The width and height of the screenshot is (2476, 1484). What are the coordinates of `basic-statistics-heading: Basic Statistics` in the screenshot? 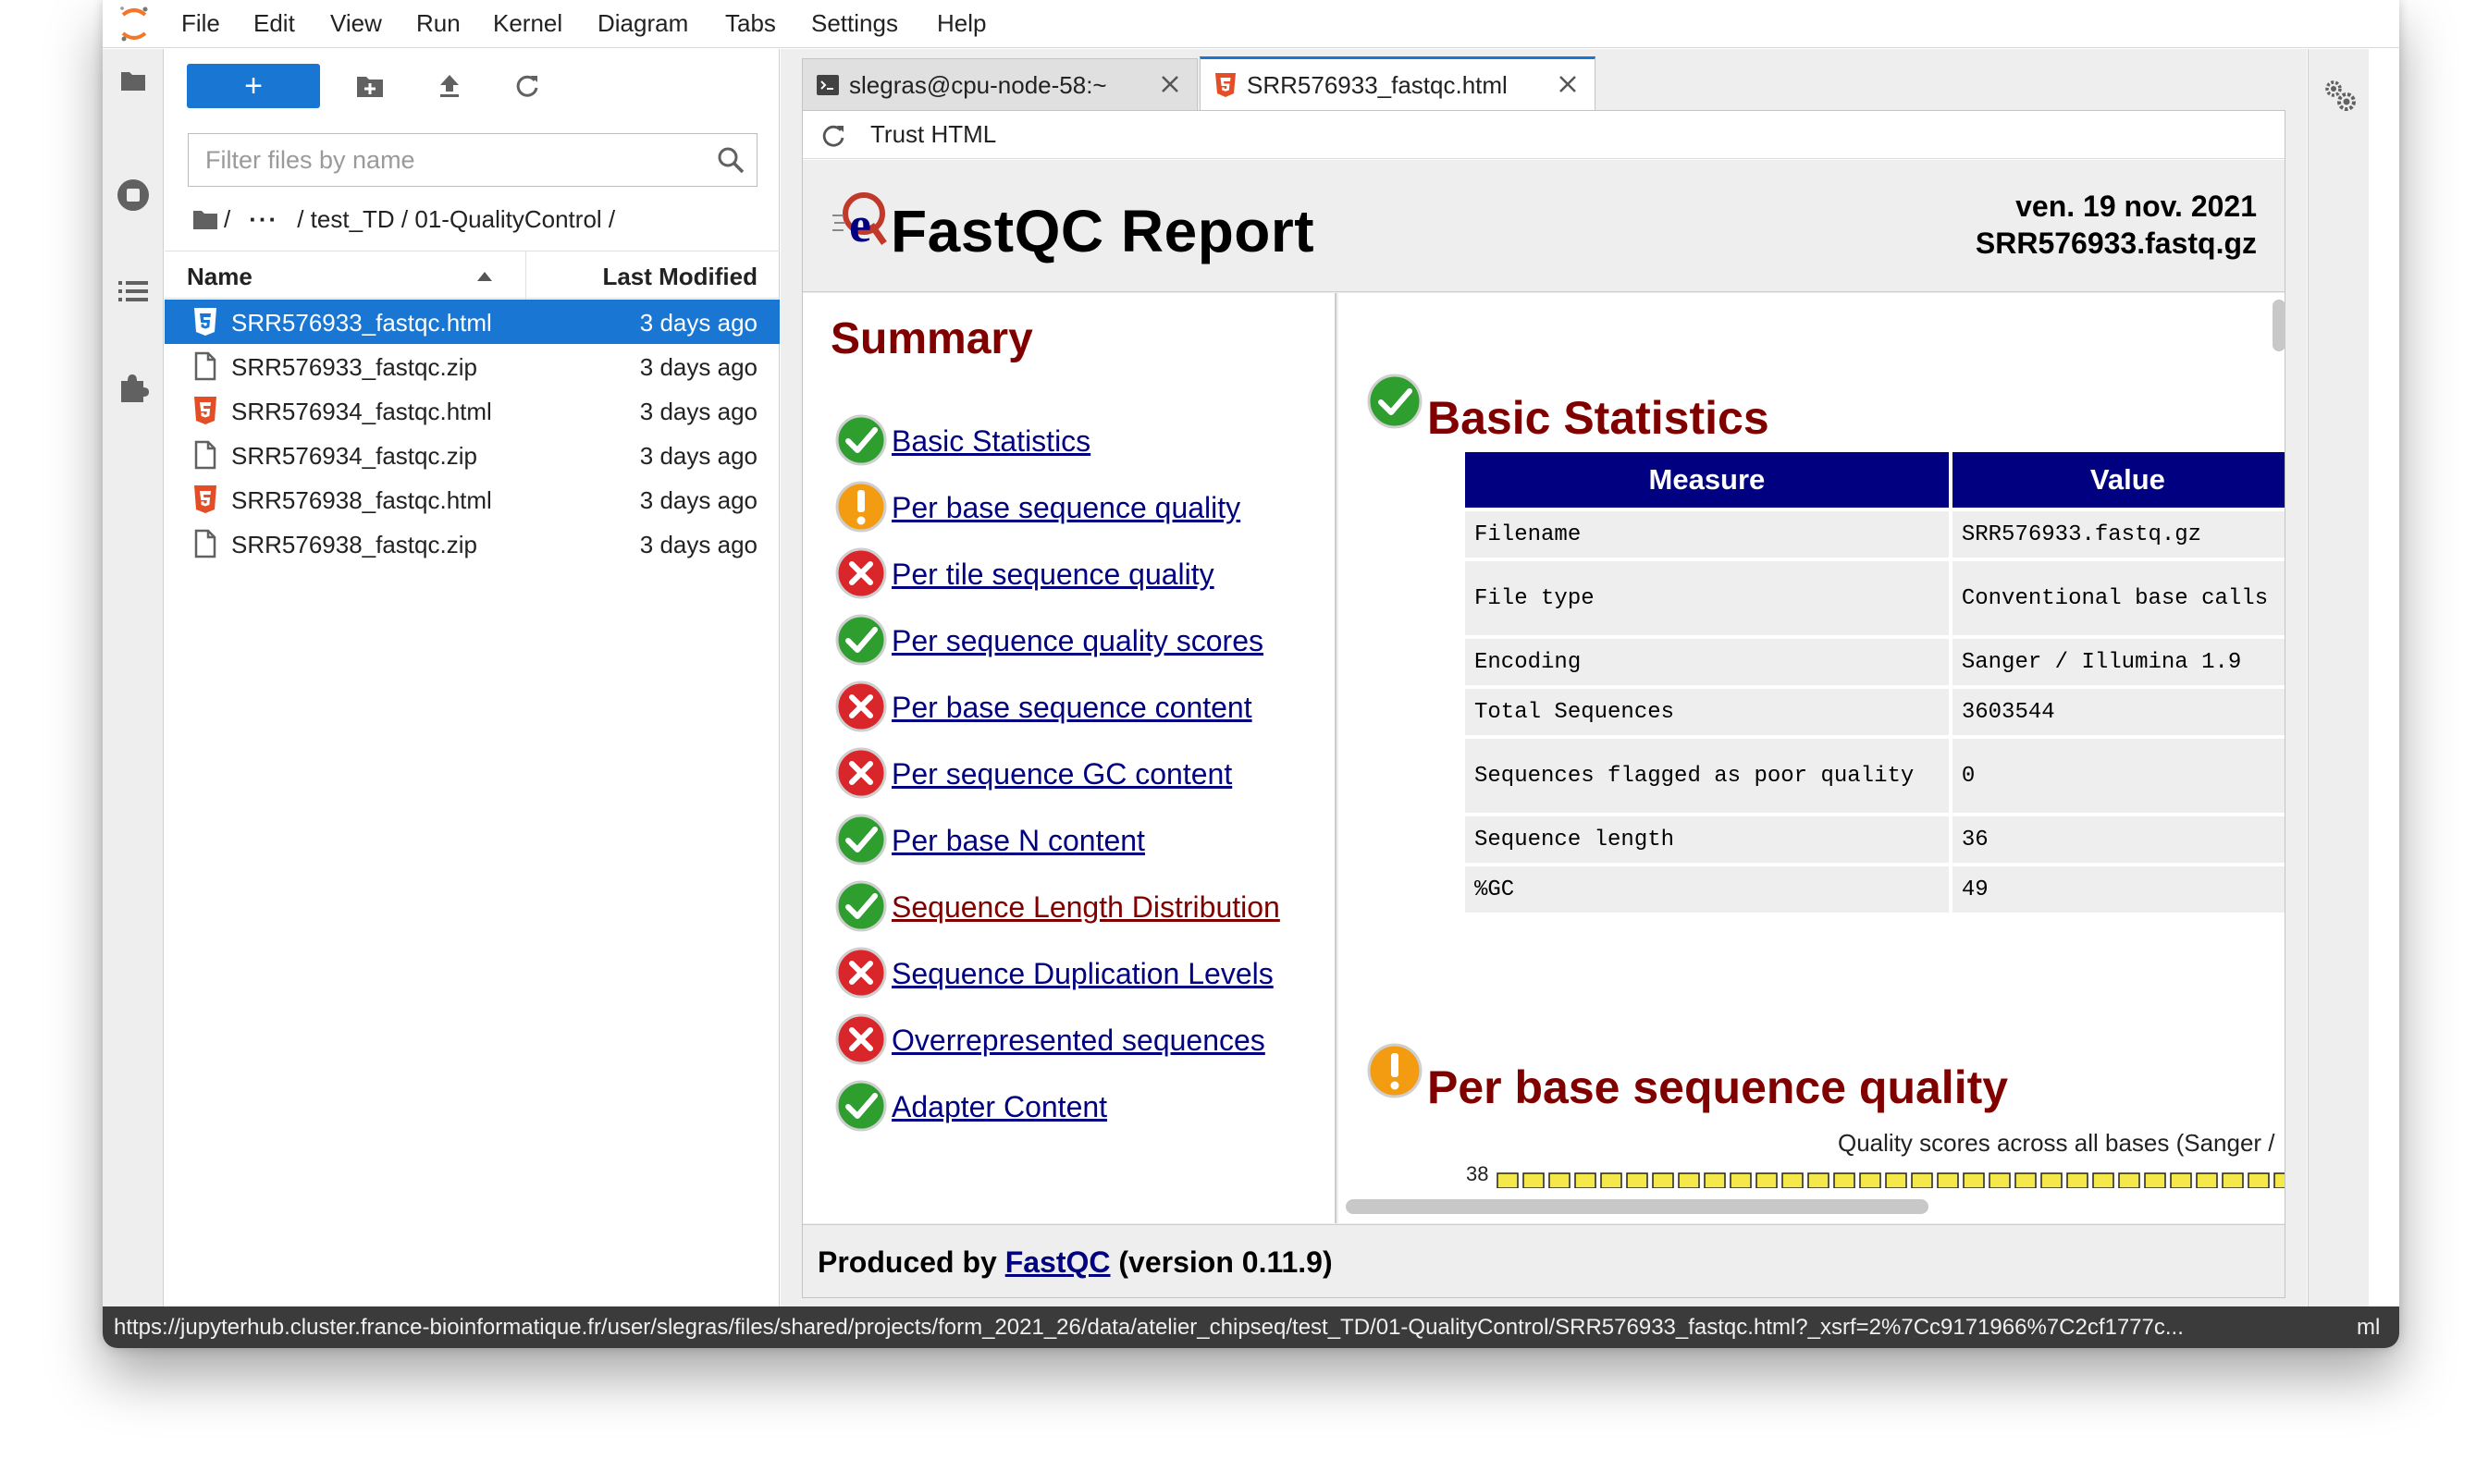 It's located at (1598, 418).